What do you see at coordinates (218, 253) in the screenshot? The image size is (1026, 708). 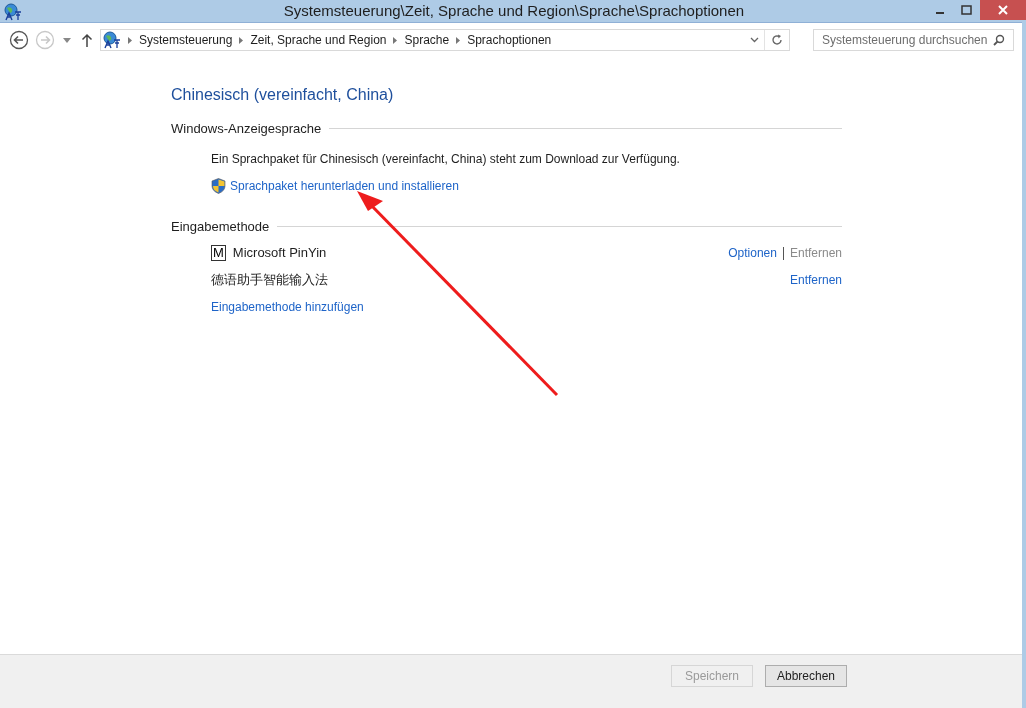 I see `input-method-badge: M` at bounding box center [218, 253].